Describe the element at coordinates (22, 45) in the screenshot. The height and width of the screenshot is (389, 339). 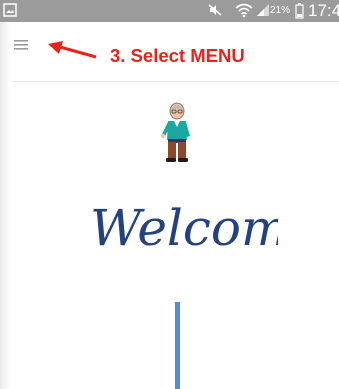
I see `hamburger-menu-icon` at that location.